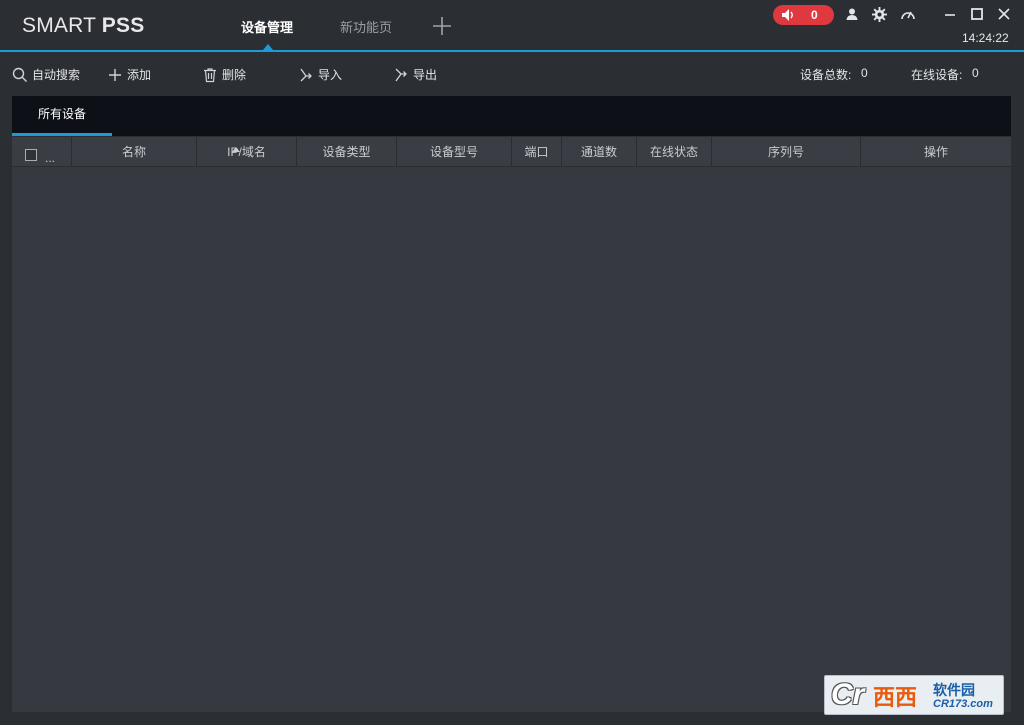 Image resolution: width=1024 pixels, height=725 pixels. Describe the element at coordinates (951, 15) in the screenshot. I see `minimize-icon` at that location.